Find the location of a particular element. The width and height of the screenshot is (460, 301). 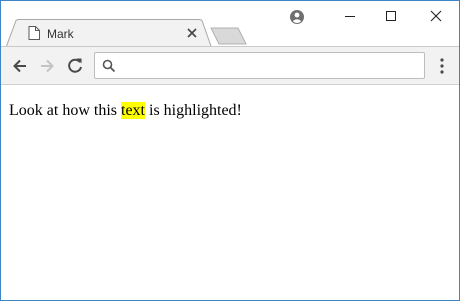

tab-title: Mark is located at coordinates (60, 34).